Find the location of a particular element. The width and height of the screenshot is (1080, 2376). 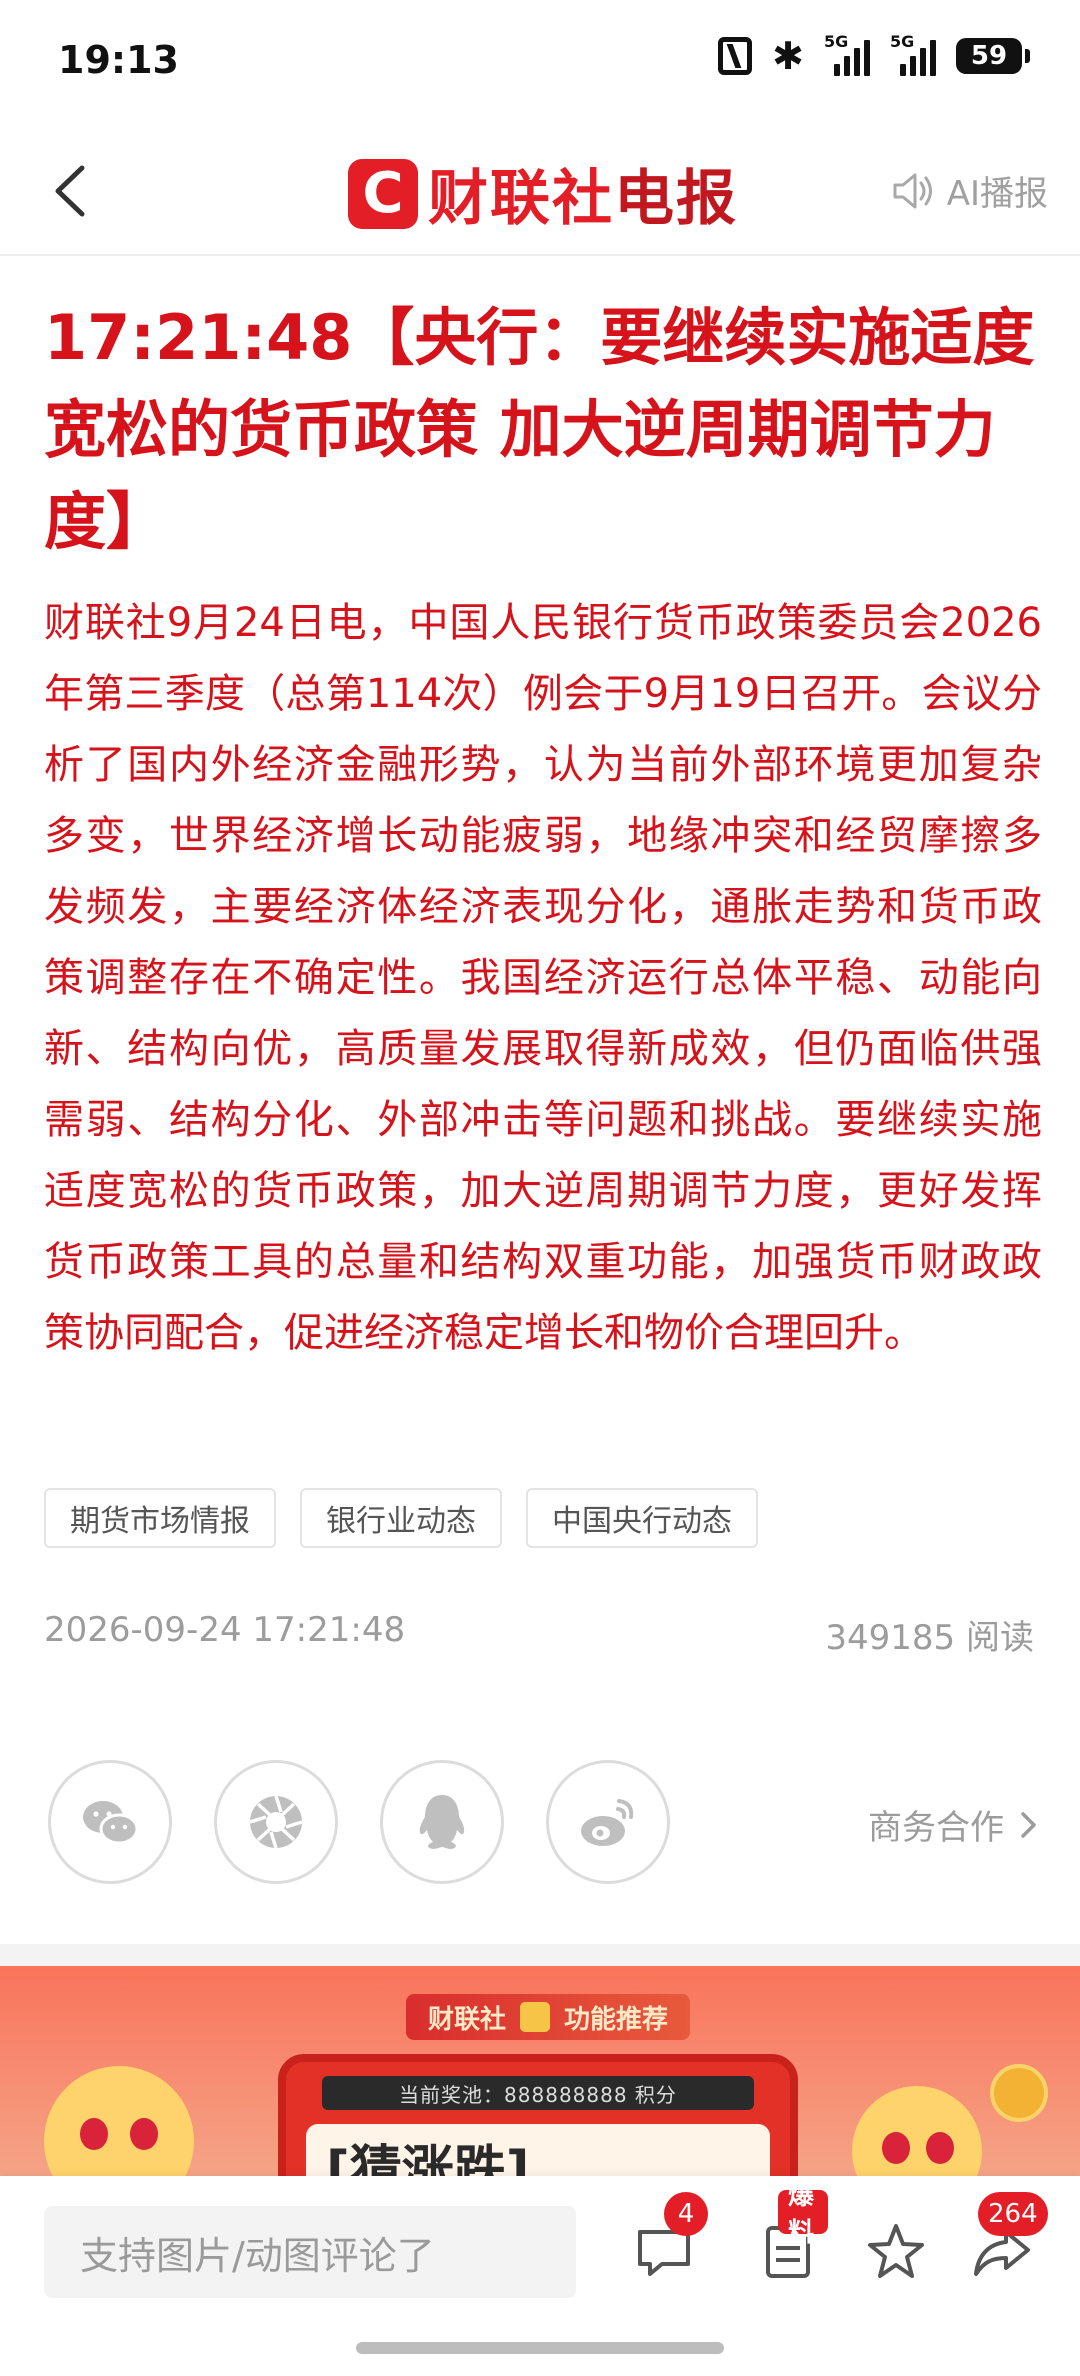

battery-icon: 59 is located at coordinates (993, 56).